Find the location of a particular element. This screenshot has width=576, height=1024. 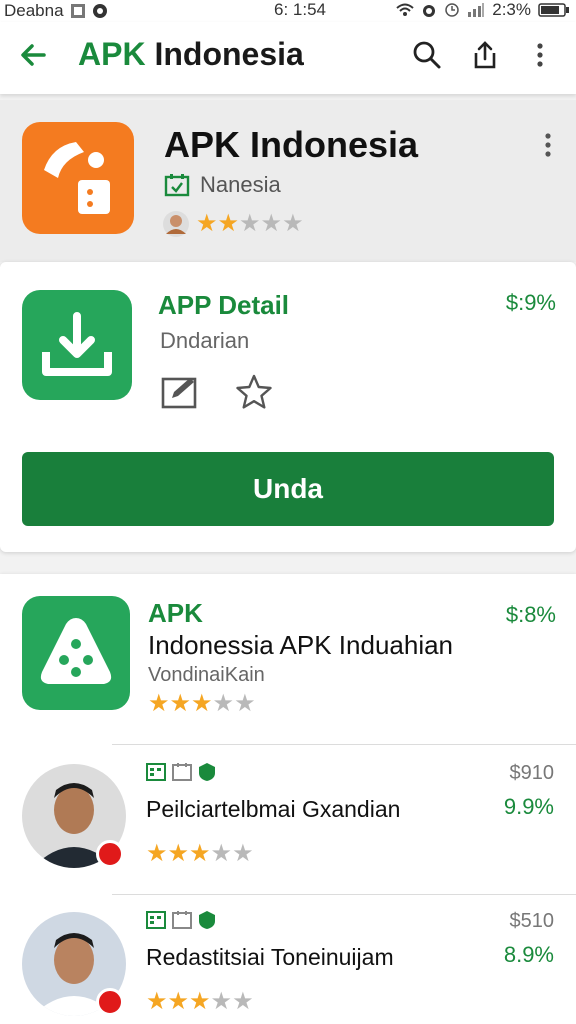

page-title-accent: APK is located at coordinates (112, 54).